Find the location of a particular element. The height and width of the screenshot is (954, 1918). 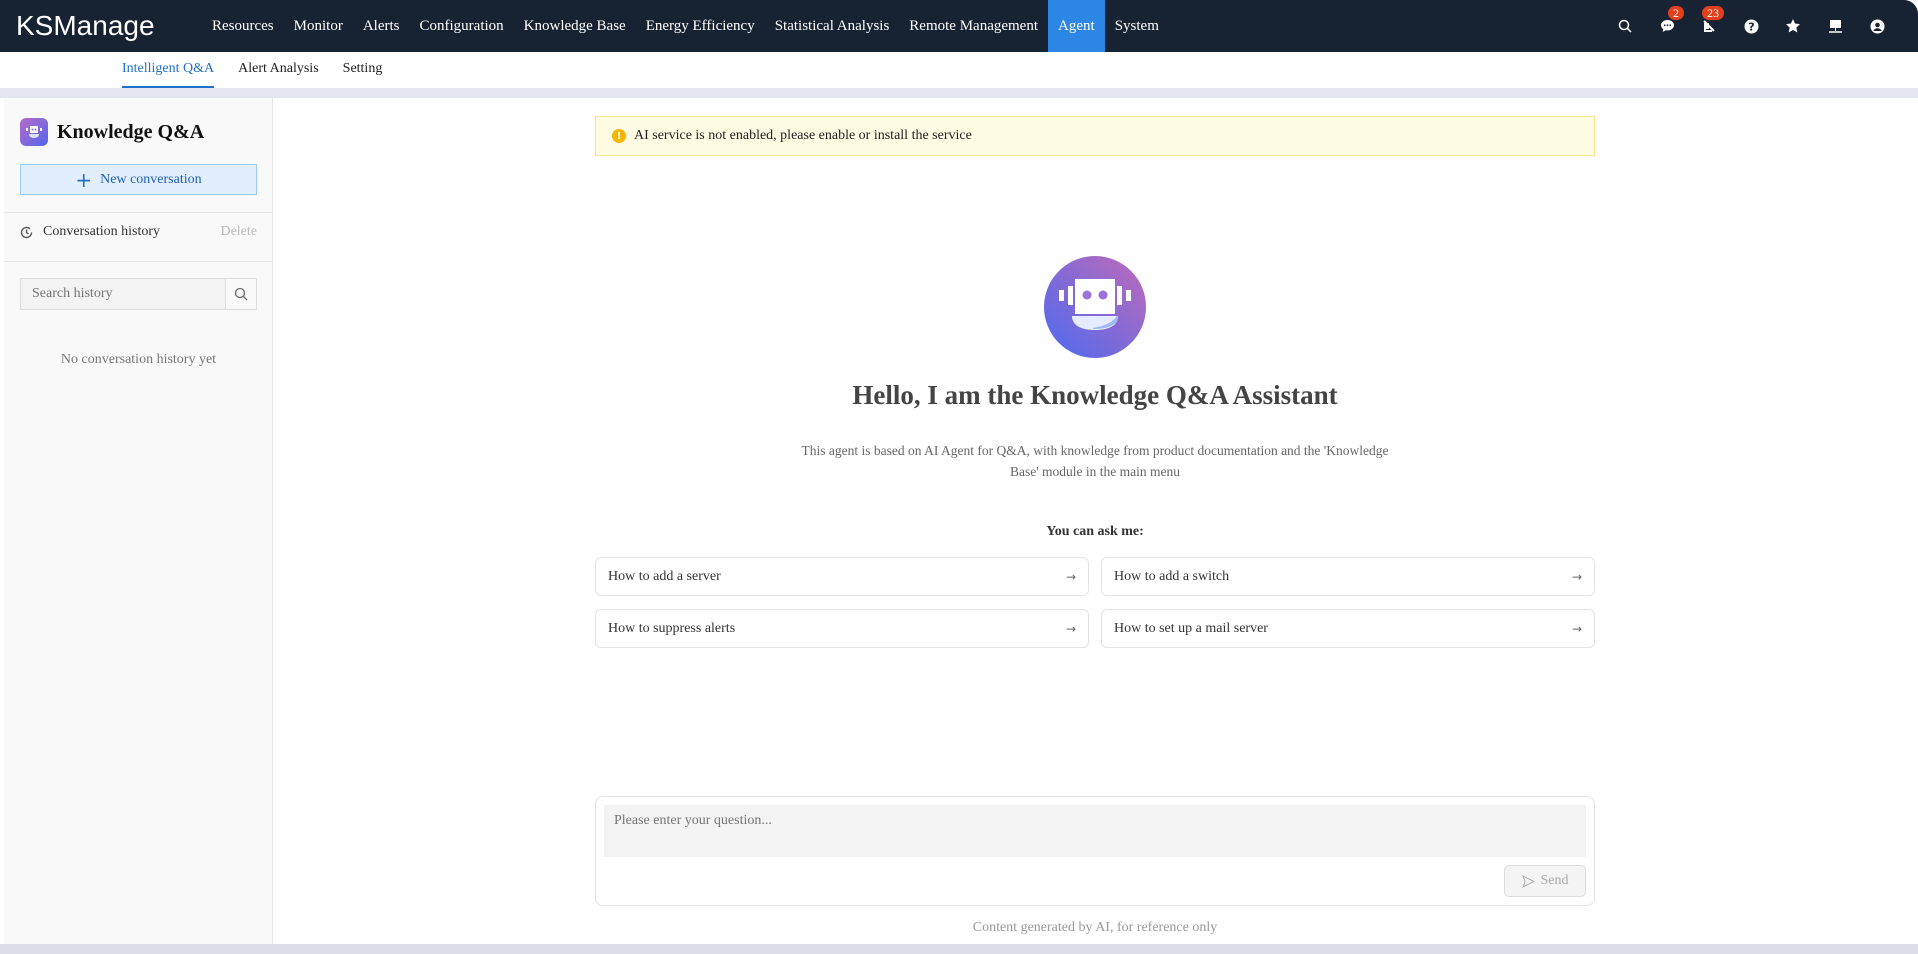

send-button: Send is located at coordinates (1545, 881).